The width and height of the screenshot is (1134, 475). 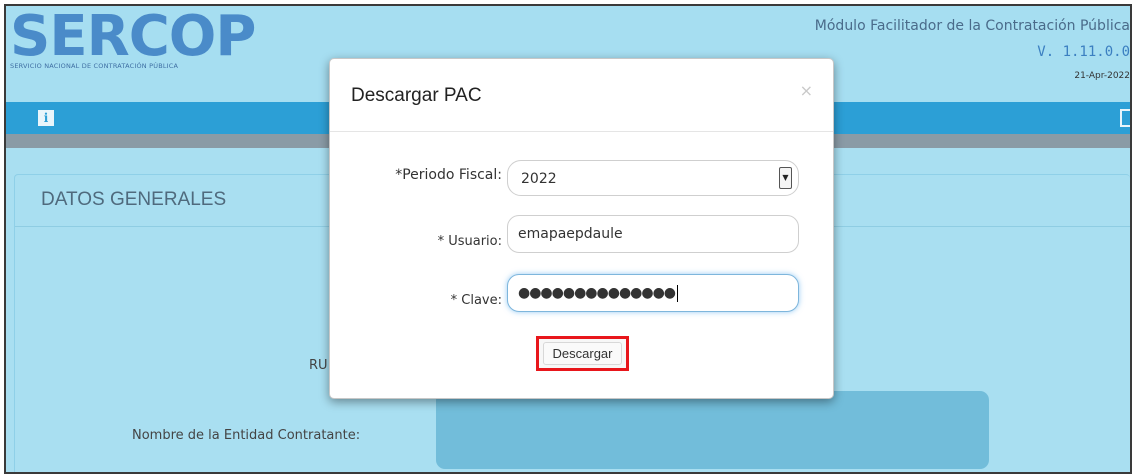 I want to click on descargar-label: Descargar, so click(x=582, y=353).